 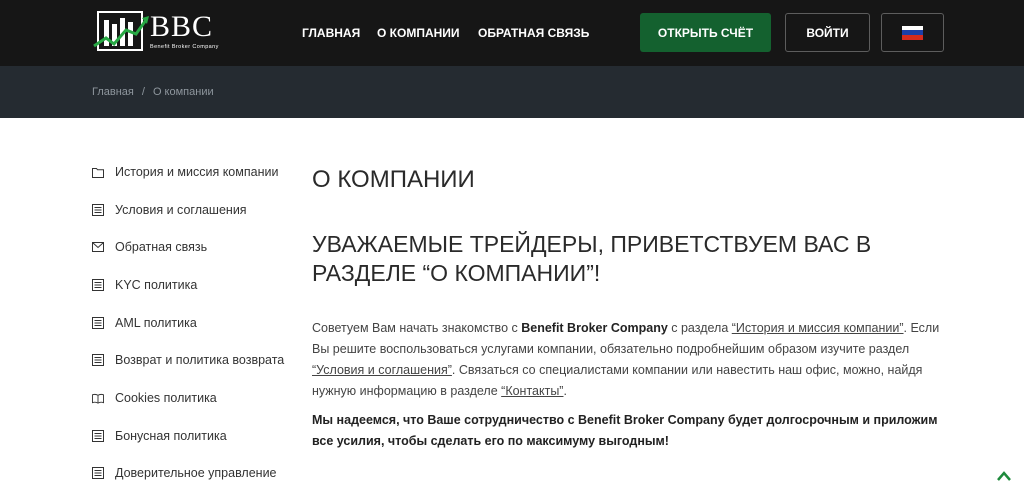 What do you see at coordinates (1004, 476) in the screenshot?
I see `scroll-to-top-icon` at bounding box center [1004, 476].